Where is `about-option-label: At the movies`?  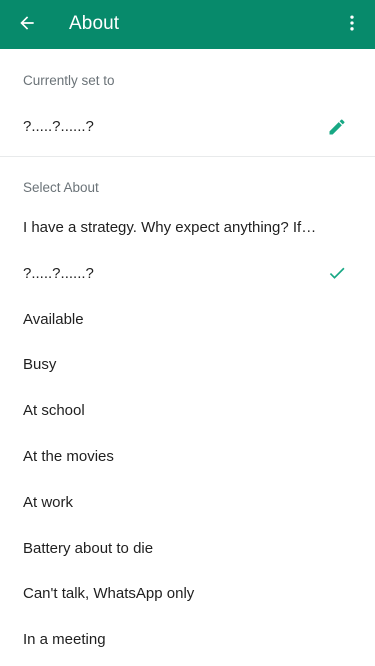 about-option-label: At the movies is located at coordinates (68, 456).